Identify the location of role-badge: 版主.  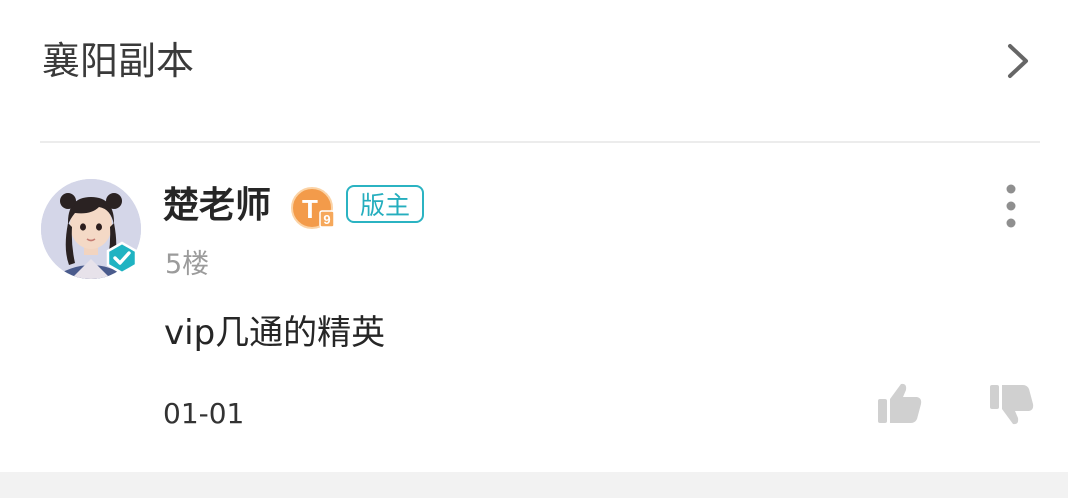
(385, 204).